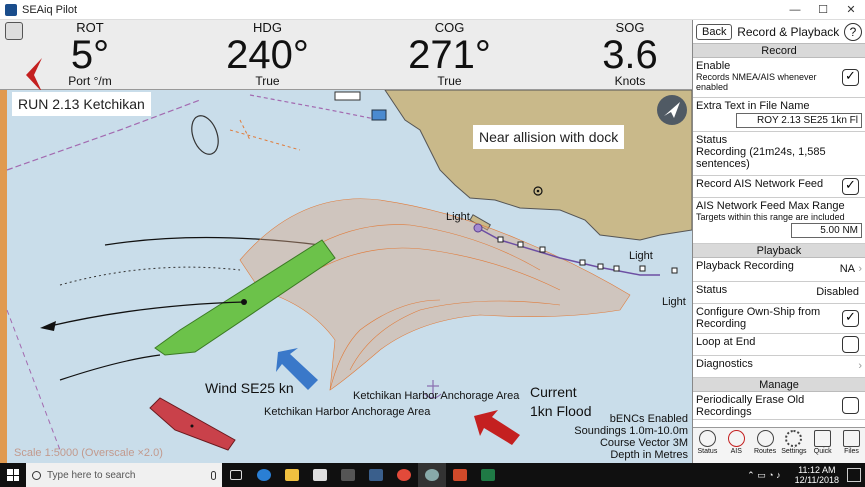 The image size is (865, 487). What do you see at coordinates (713, 66) in the screenshot?
I see `enable-label: Enable` at bounding box center [713, 66].